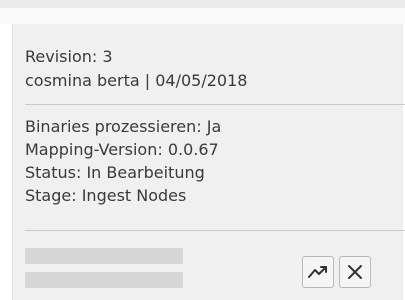 Image resolution: width=405 pixels, height=300 pixels. I want to click on binaries-detail: Binaries prozessieren: Ja, so click(123, 126).